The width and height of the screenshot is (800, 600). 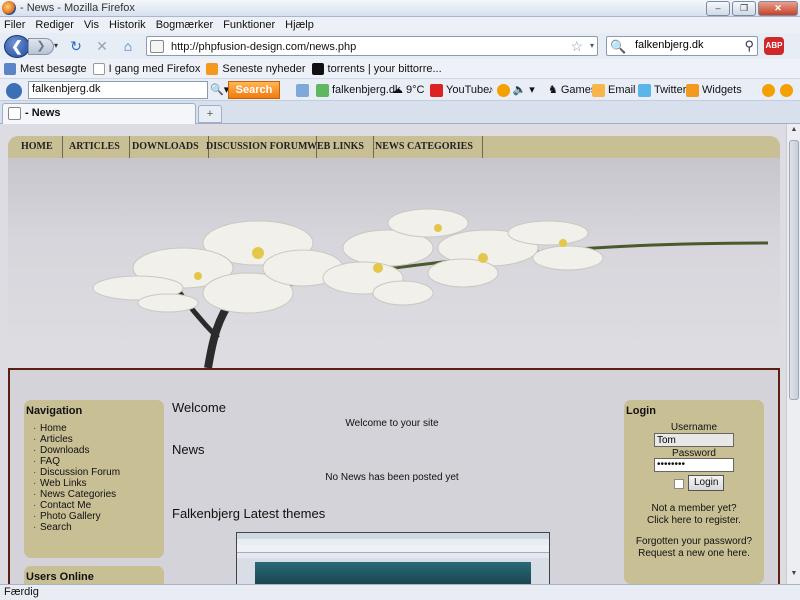 What do you see at coordinates (219, 90) in the screenshot?
I see `toolbar-search-dropdown-icon: 🔍▾` at bounding box center [219, 90].